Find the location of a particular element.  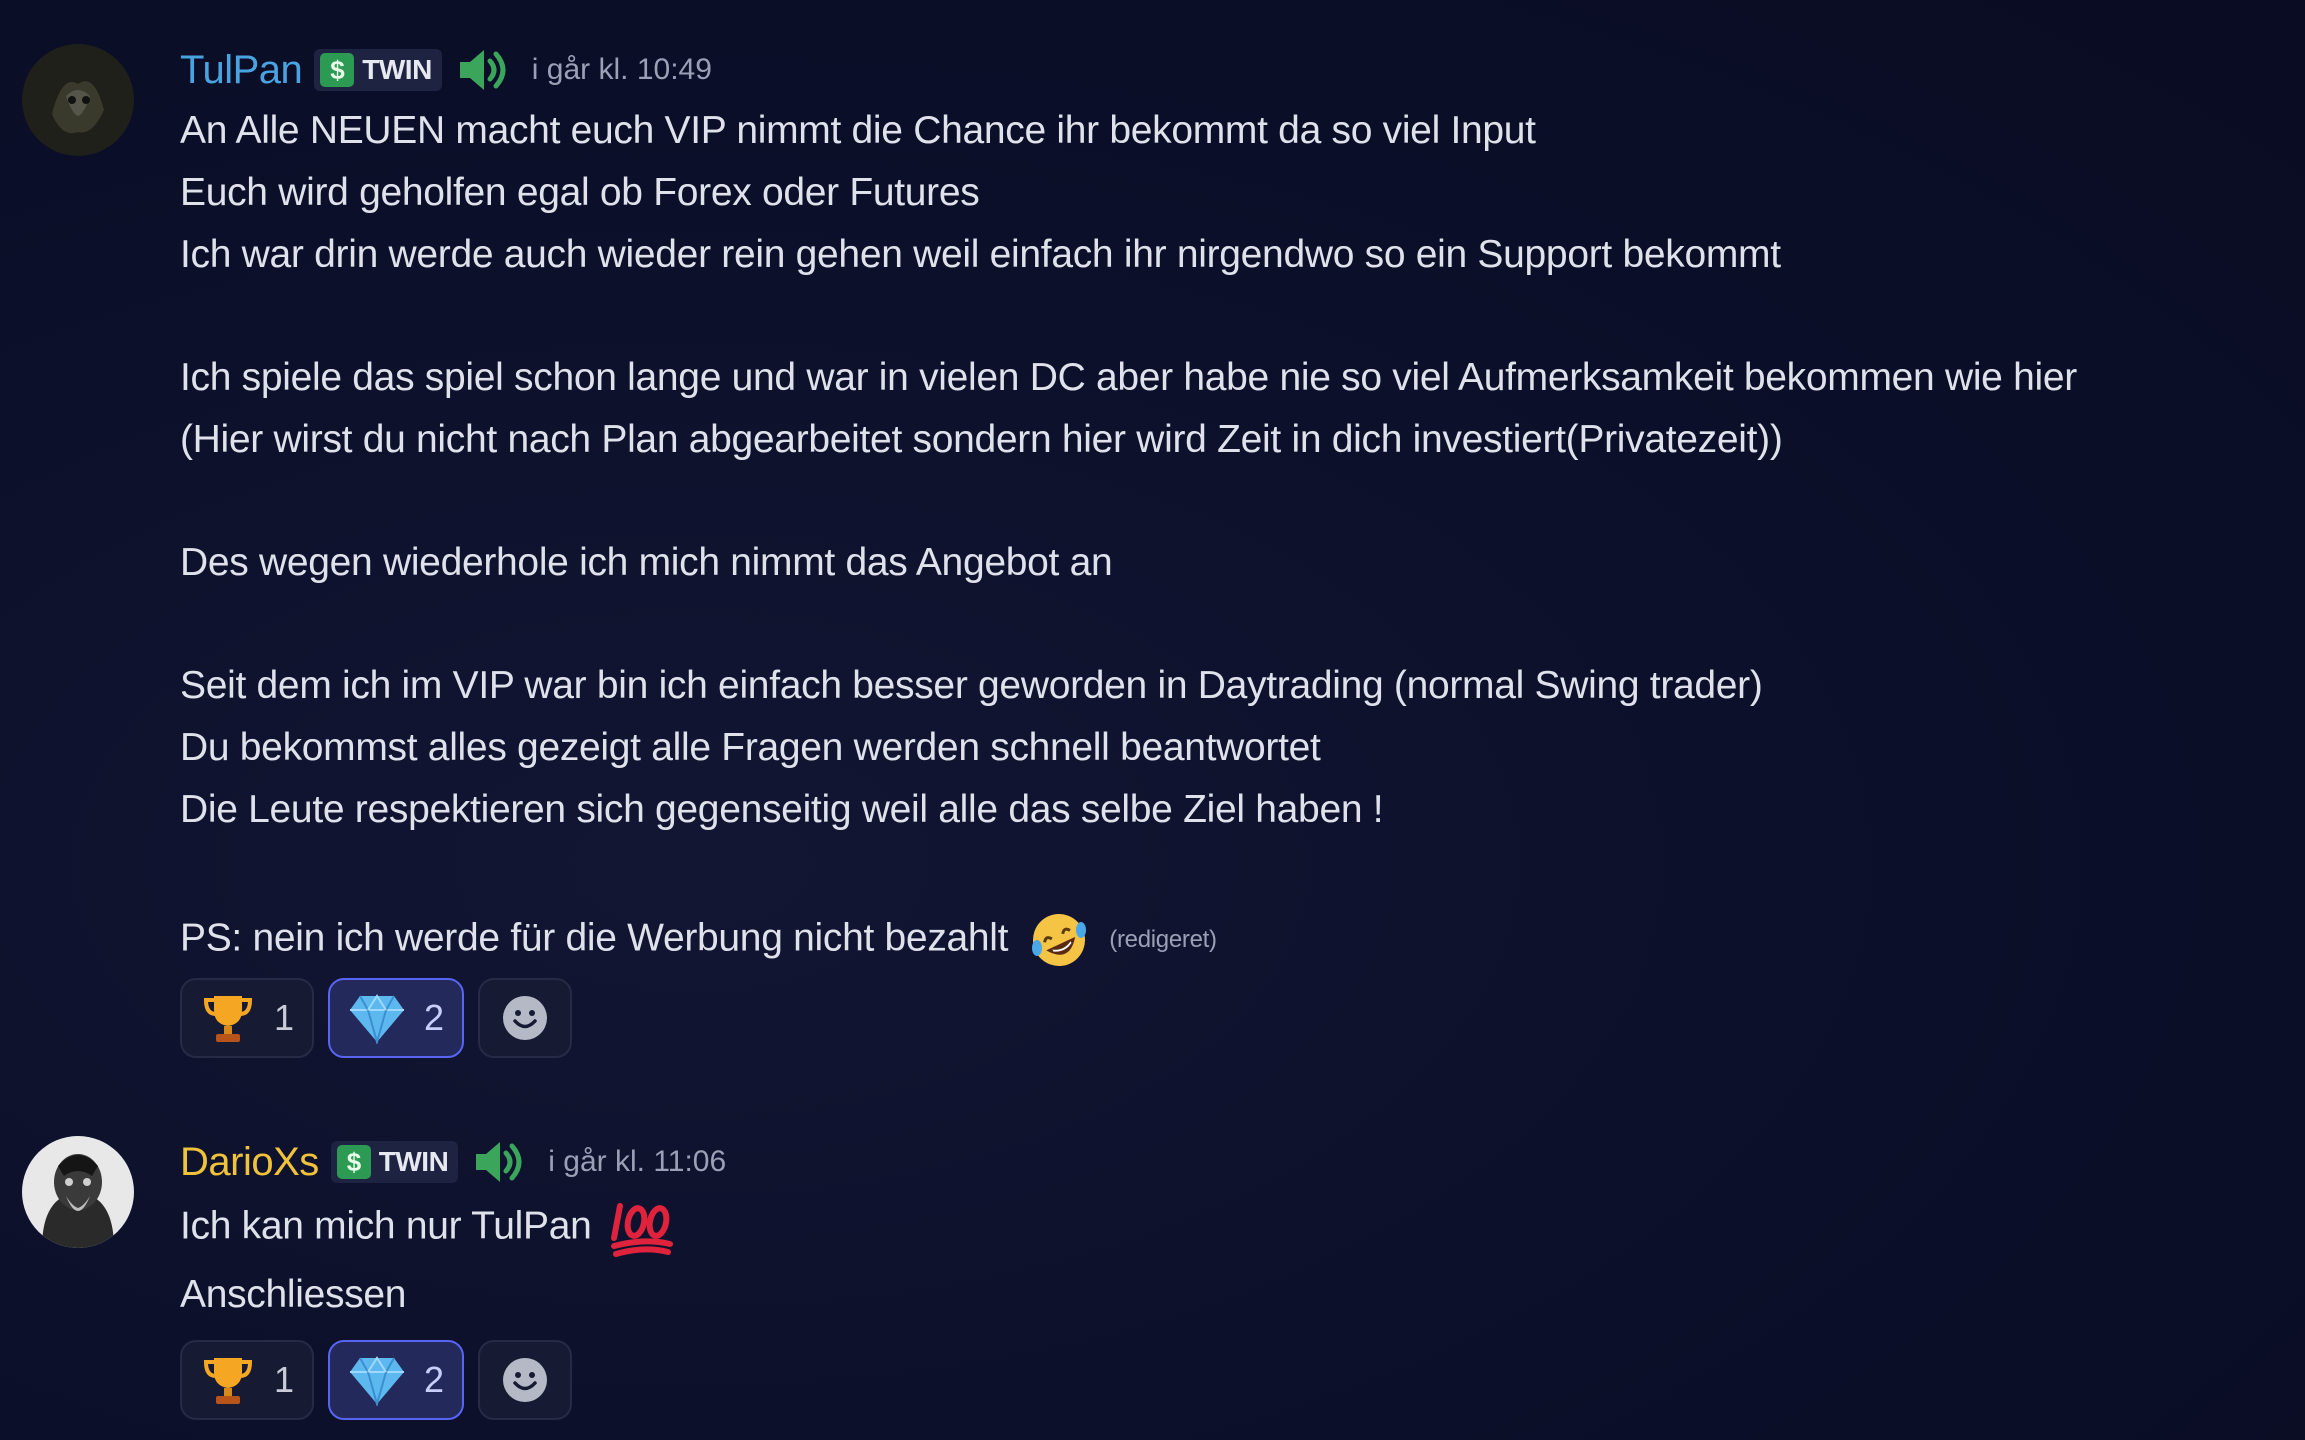

edited-label: (redigeret) is located at coordinates (1163, 939).